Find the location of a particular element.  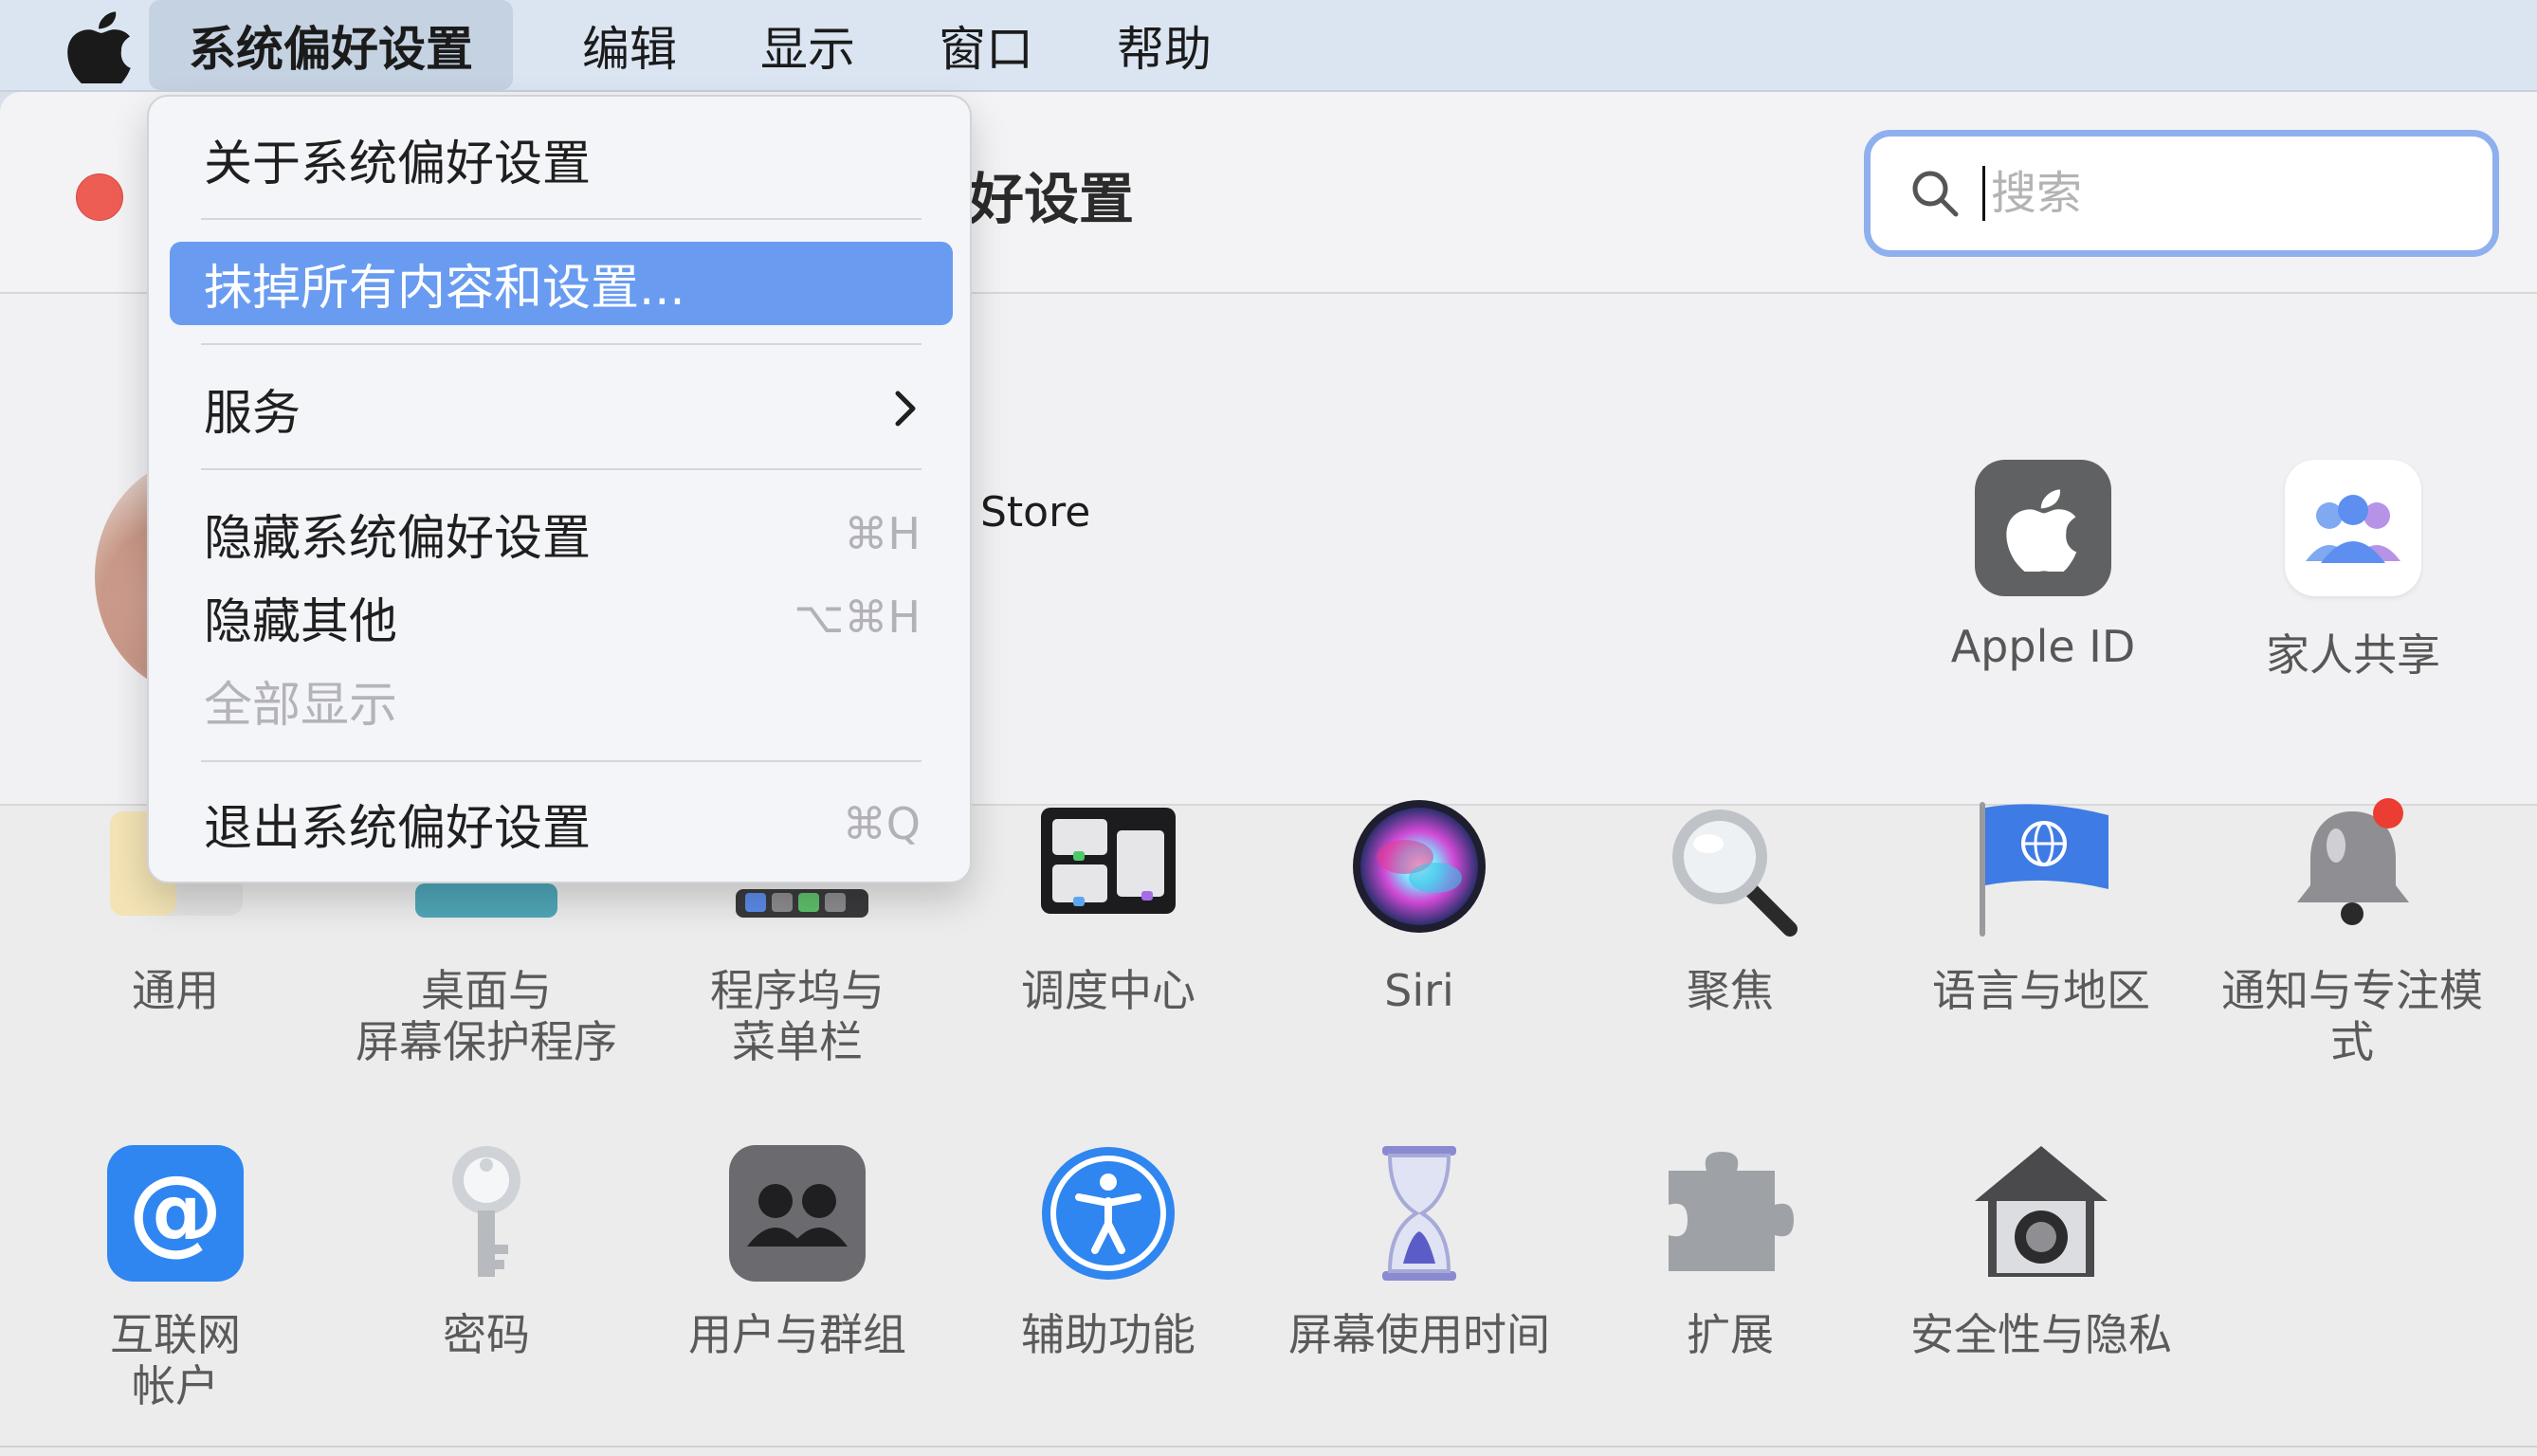

menu-show-all: 全部显示 is located at coordinates (561, 700).